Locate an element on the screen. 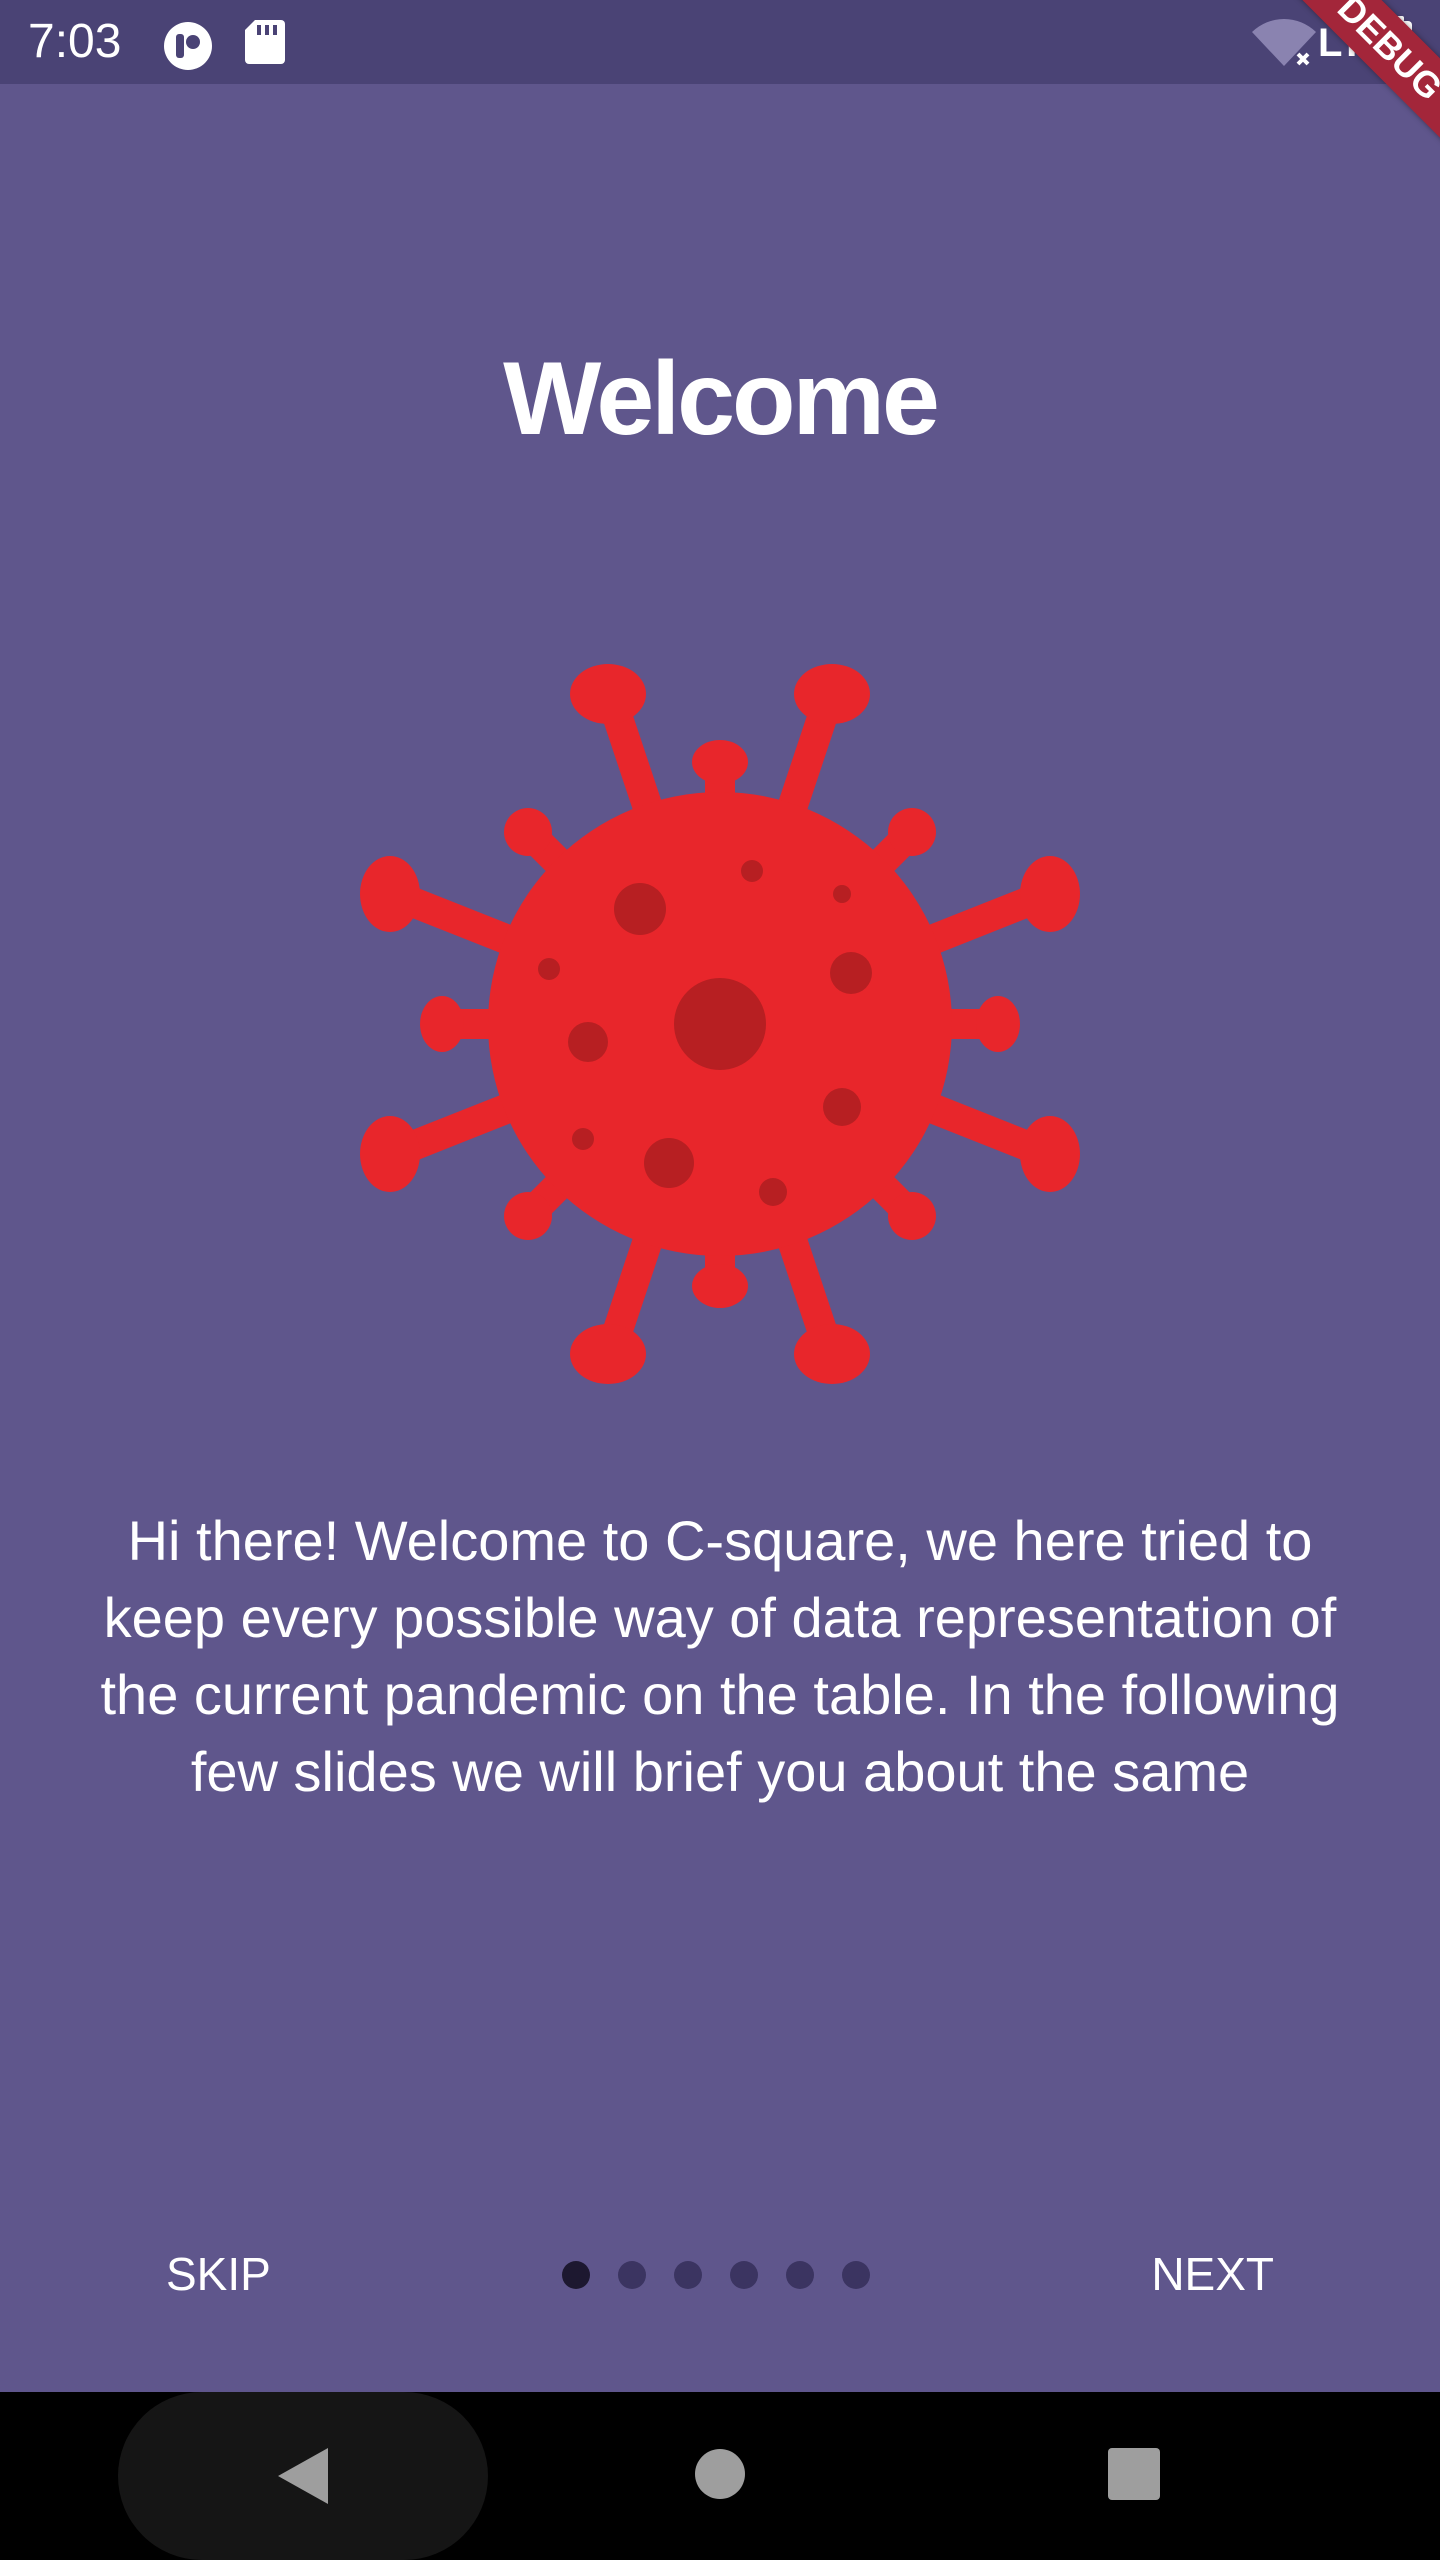 The image size is (1440, 2560). status-bar: 7:03 LTE is located at coordinates (720, 42).